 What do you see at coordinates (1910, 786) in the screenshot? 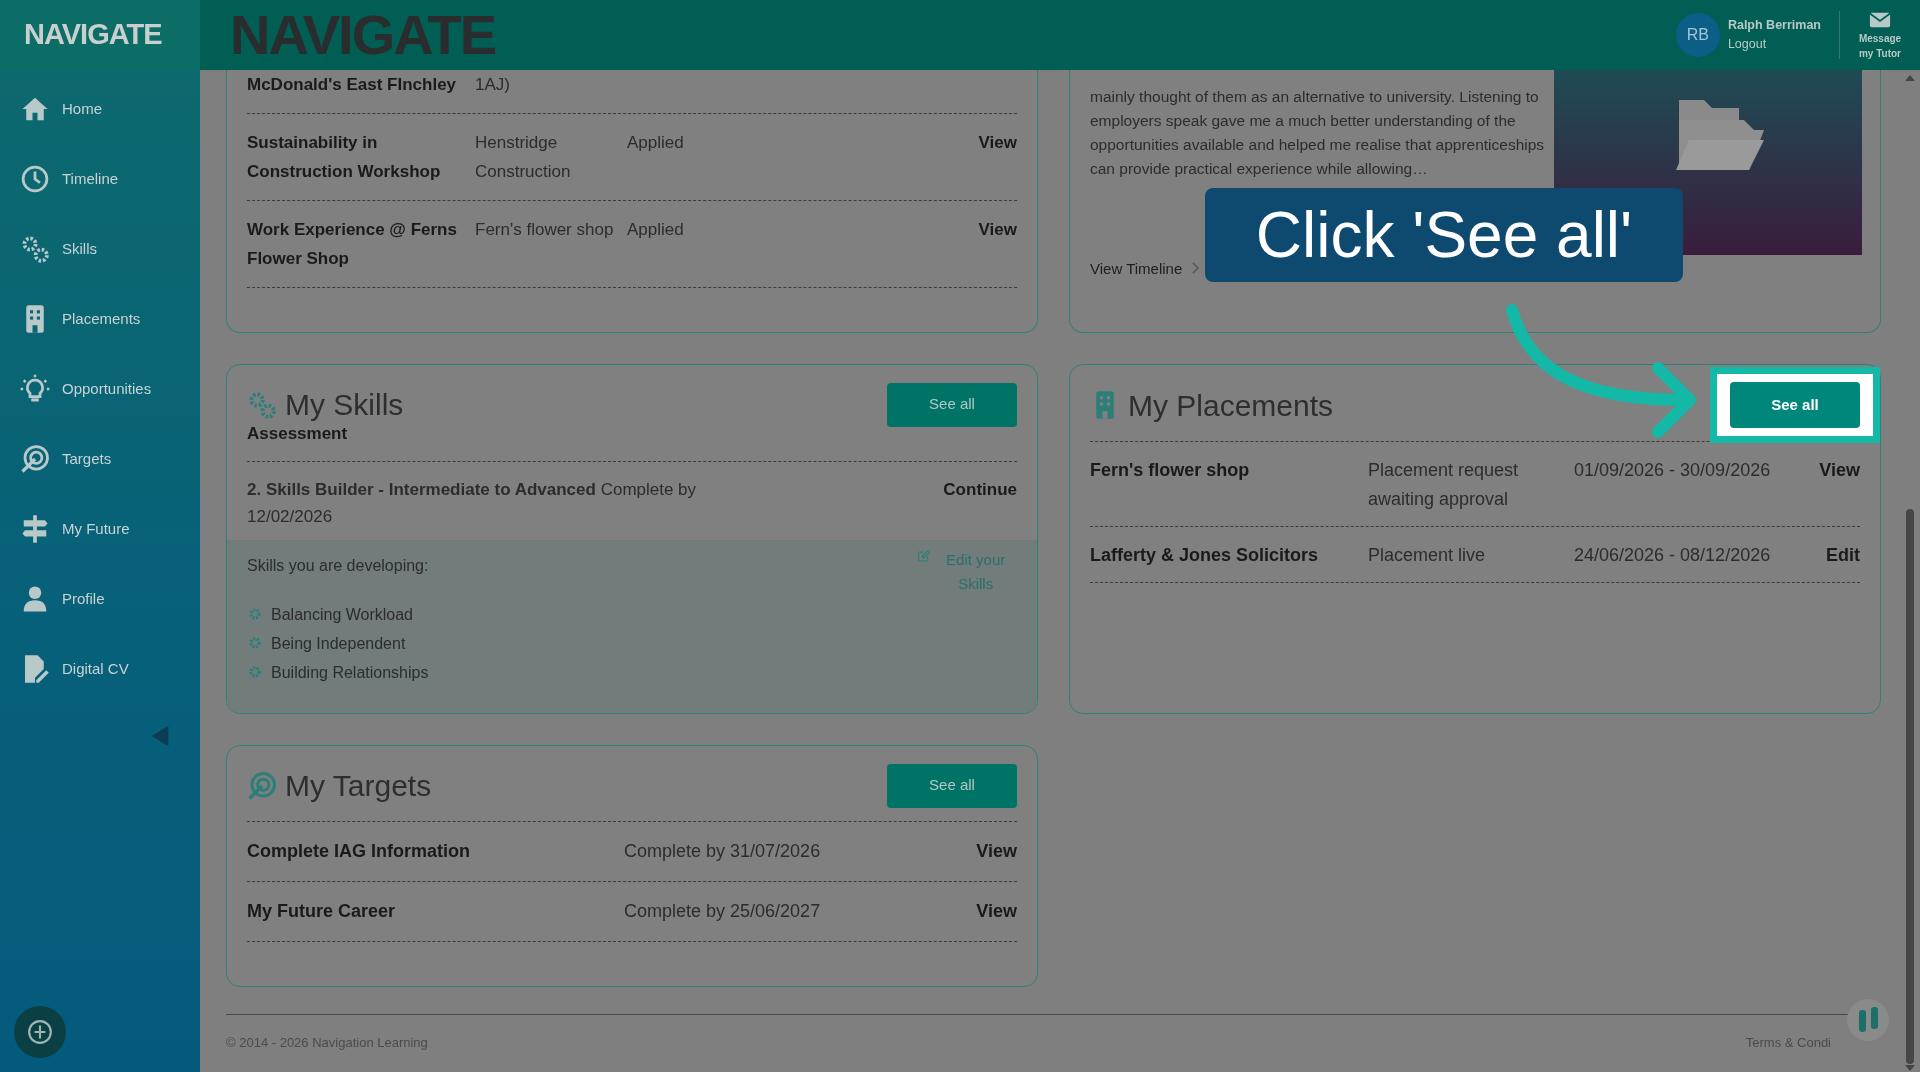
I see `scrollbar-thumb` at bounding box center [1910, 786].